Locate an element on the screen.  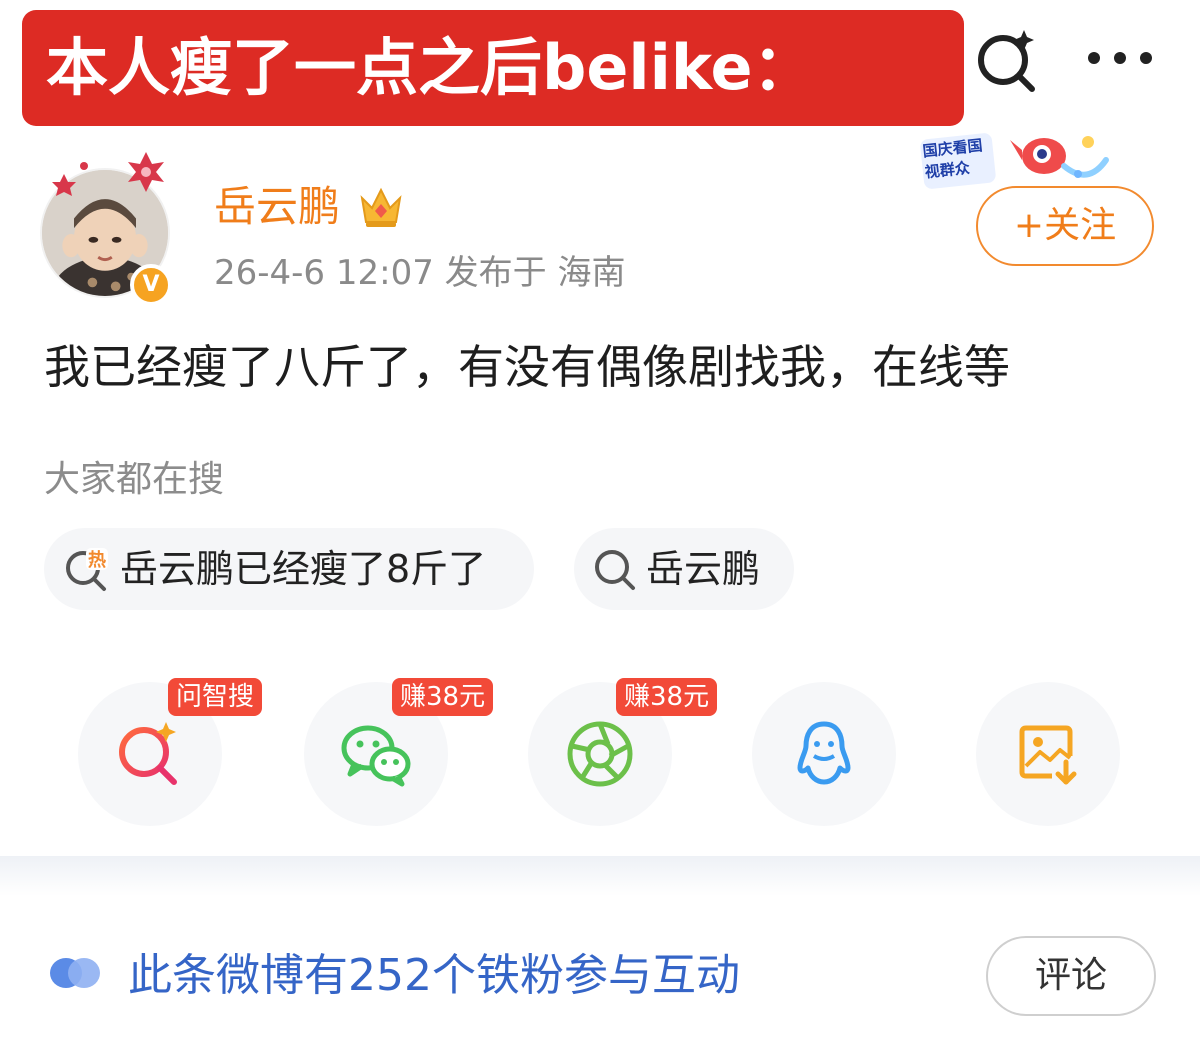
avatar-flower-decoration-icon is located at coordinates (108, 174).